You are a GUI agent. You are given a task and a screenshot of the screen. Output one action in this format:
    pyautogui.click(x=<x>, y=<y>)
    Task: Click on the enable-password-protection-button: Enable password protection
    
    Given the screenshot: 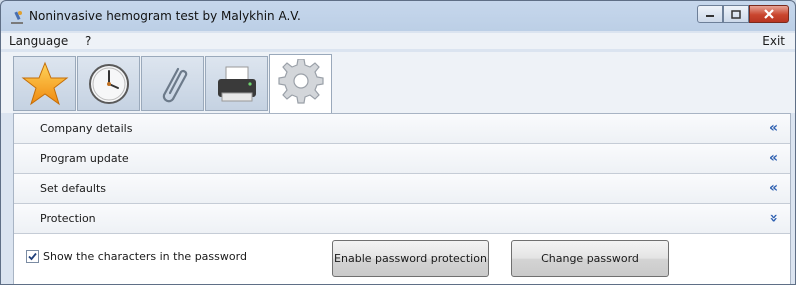 What is the action you would take?
    pyautogui.click(x=410, y=258)
    